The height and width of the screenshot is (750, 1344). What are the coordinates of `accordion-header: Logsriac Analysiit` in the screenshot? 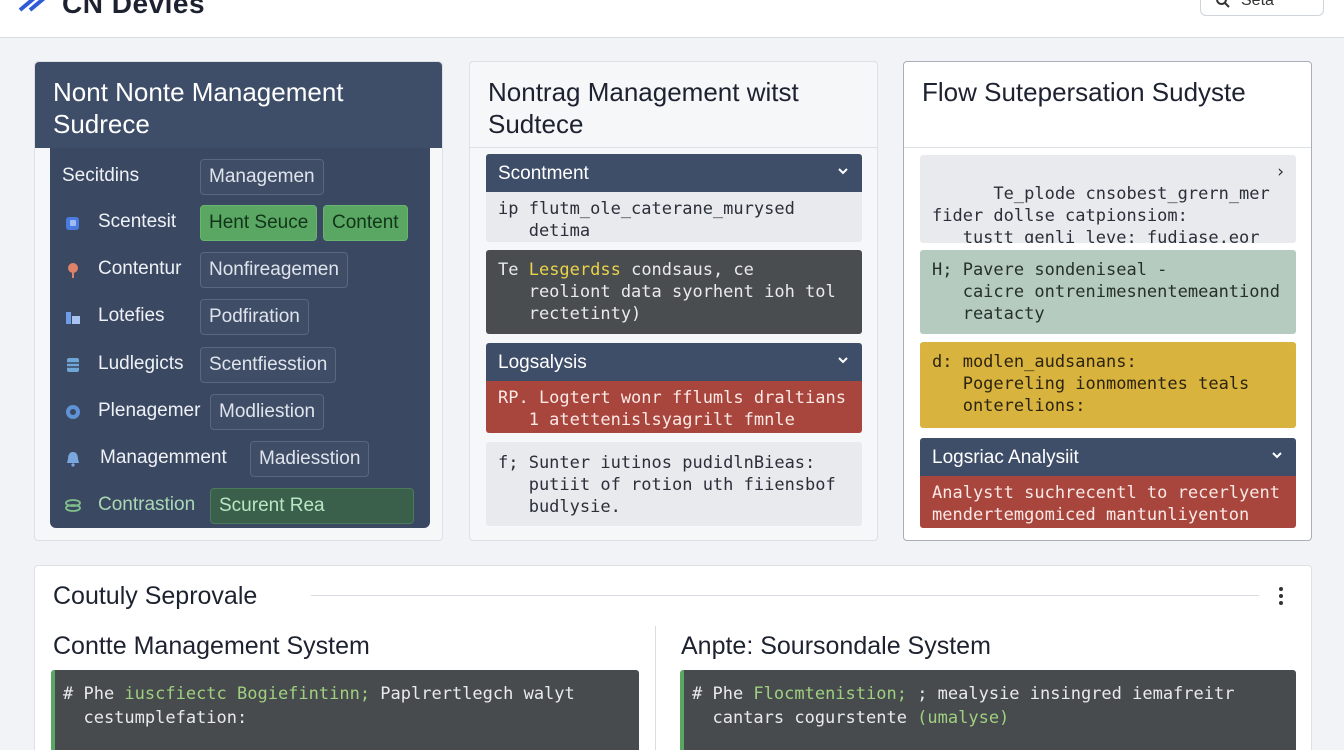 It's located at (1108, 457).